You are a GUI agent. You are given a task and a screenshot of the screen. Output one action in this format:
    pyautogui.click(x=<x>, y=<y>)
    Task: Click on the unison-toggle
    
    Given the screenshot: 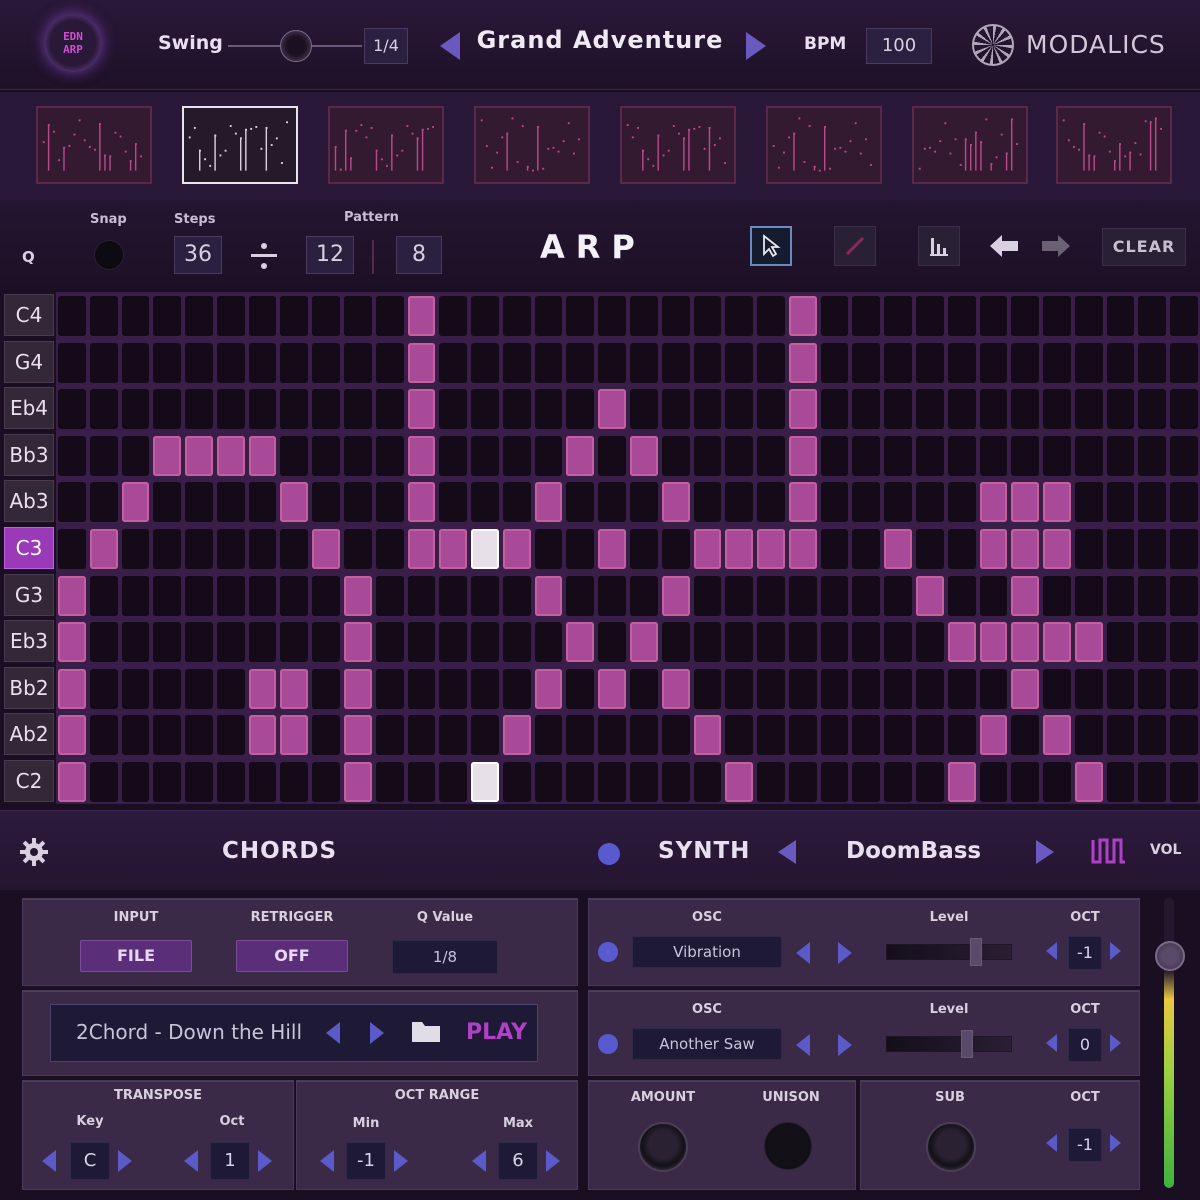 What is the action you would take?
    pyautogui.click(x=788, y=1146)
    